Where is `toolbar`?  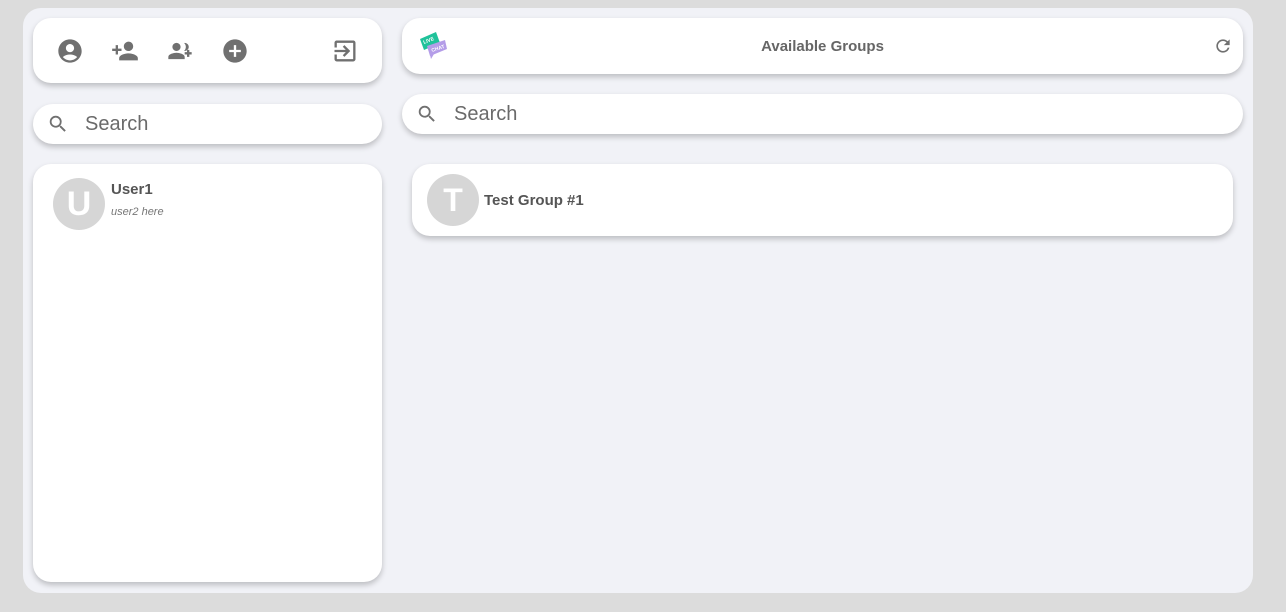 toolbar is located at coordinates (207, 50).